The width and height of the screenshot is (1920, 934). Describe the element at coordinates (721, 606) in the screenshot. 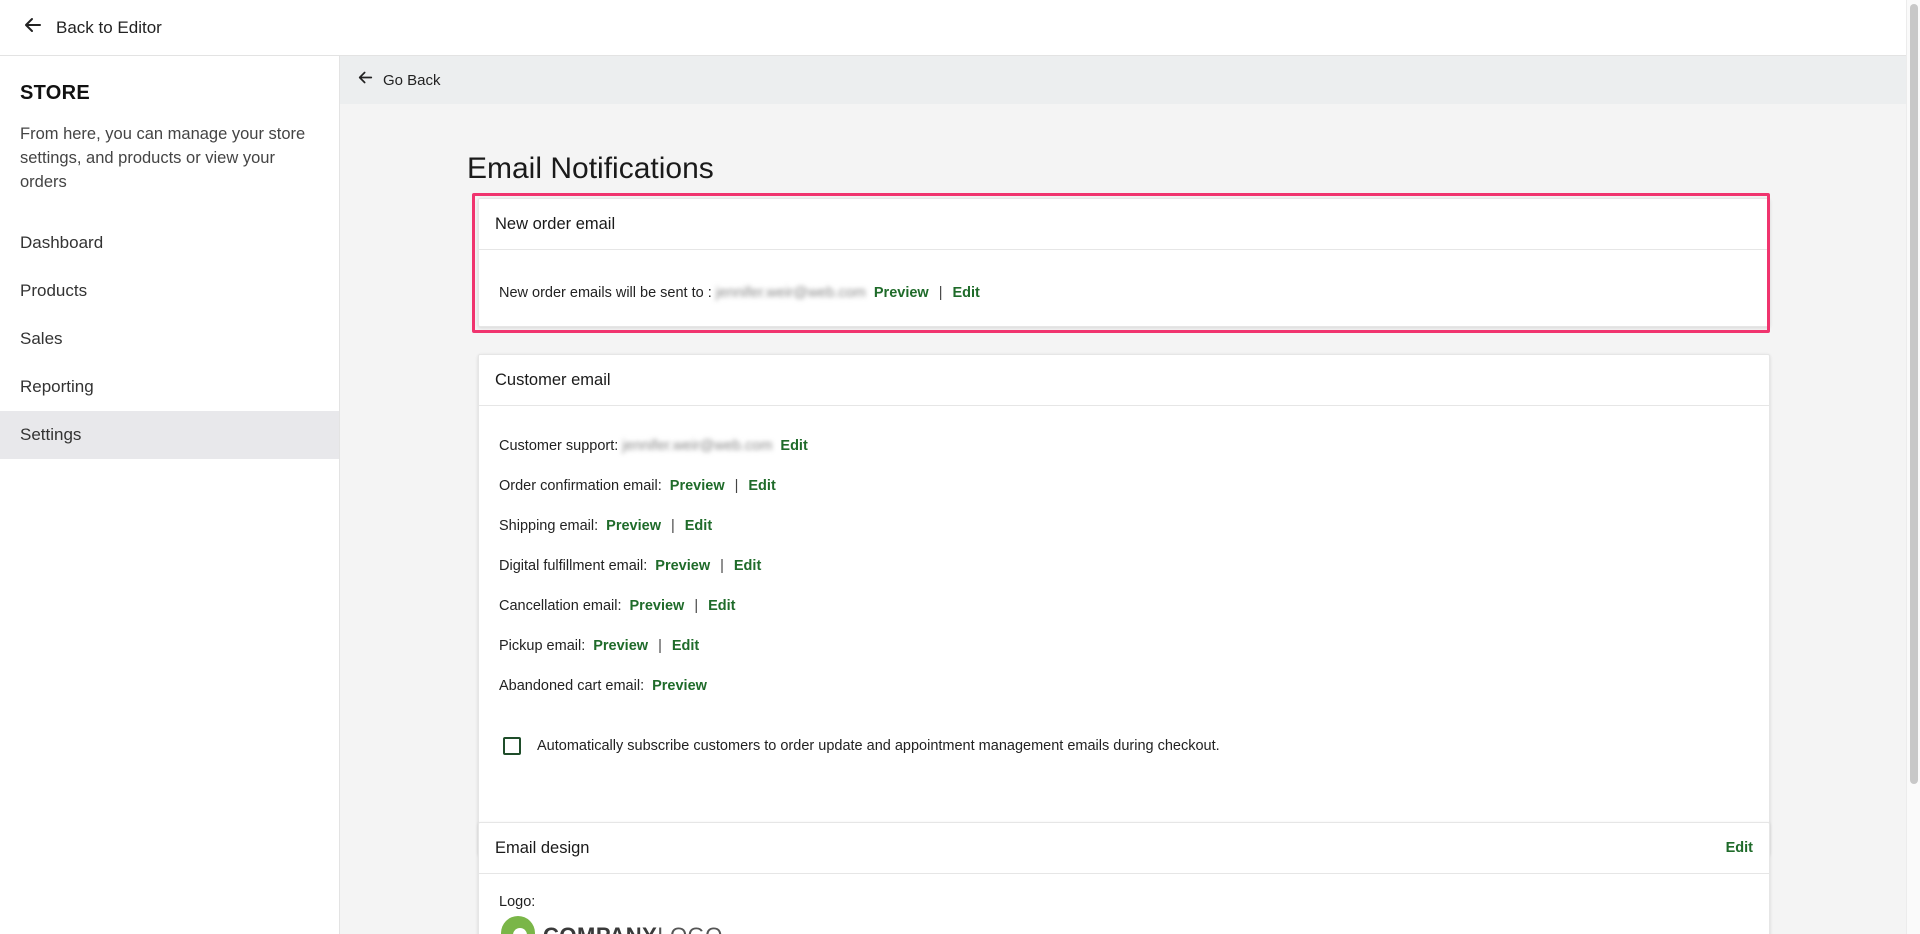

I see `cancellation-edit-link: Edit` at that location.